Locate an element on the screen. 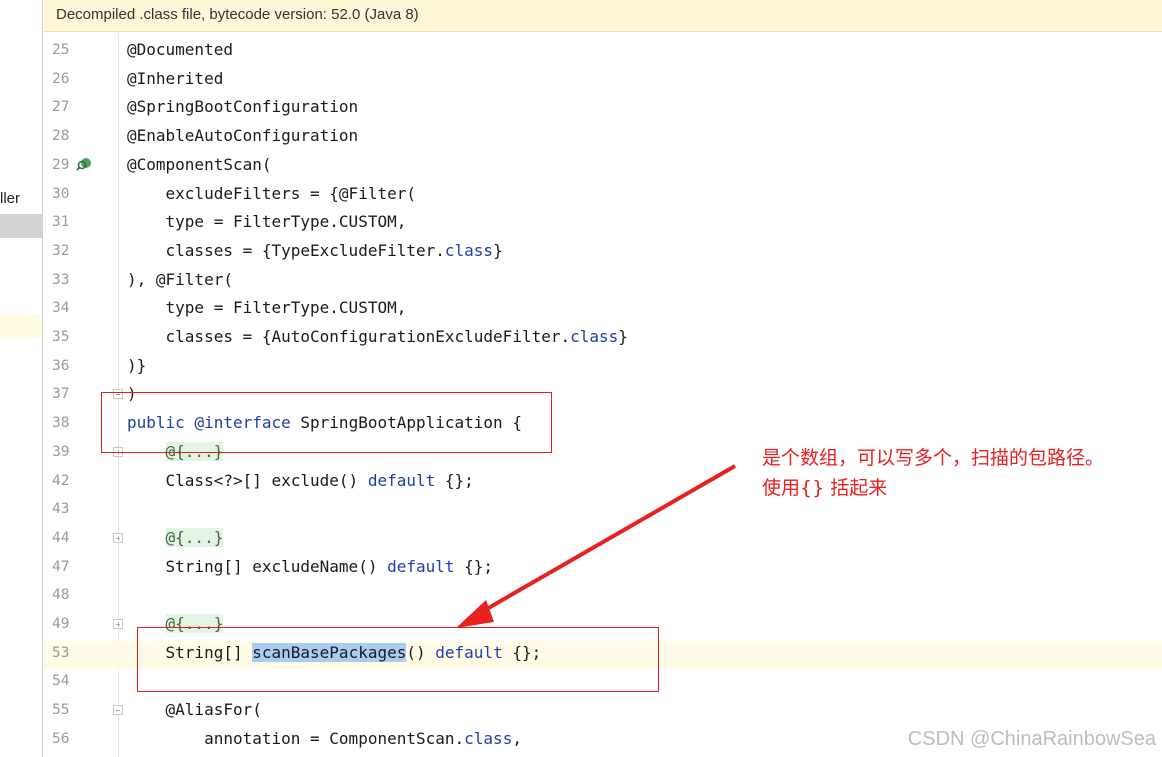  code-token: Class<?>[] exclude() is located at coordinates (247, 480).